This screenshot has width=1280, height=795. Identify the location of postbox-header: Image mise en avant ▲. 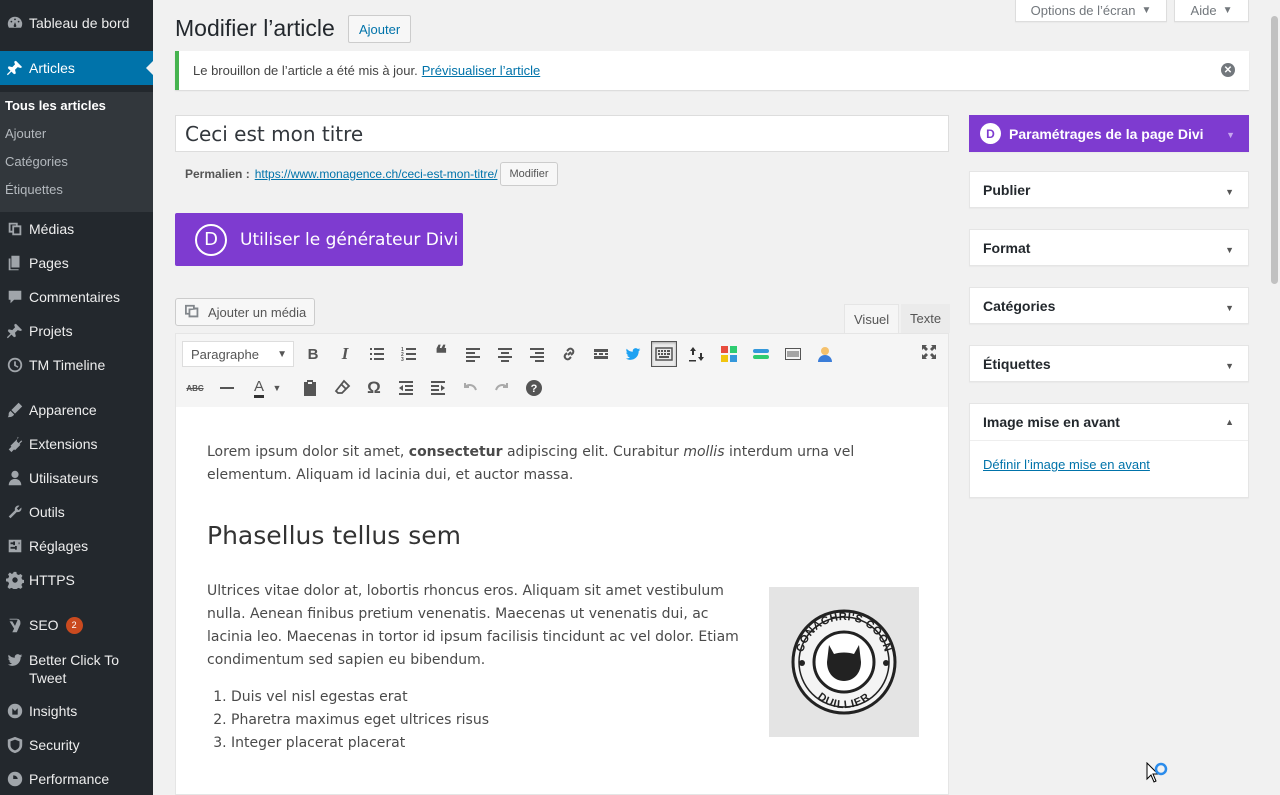
(1109, 422).